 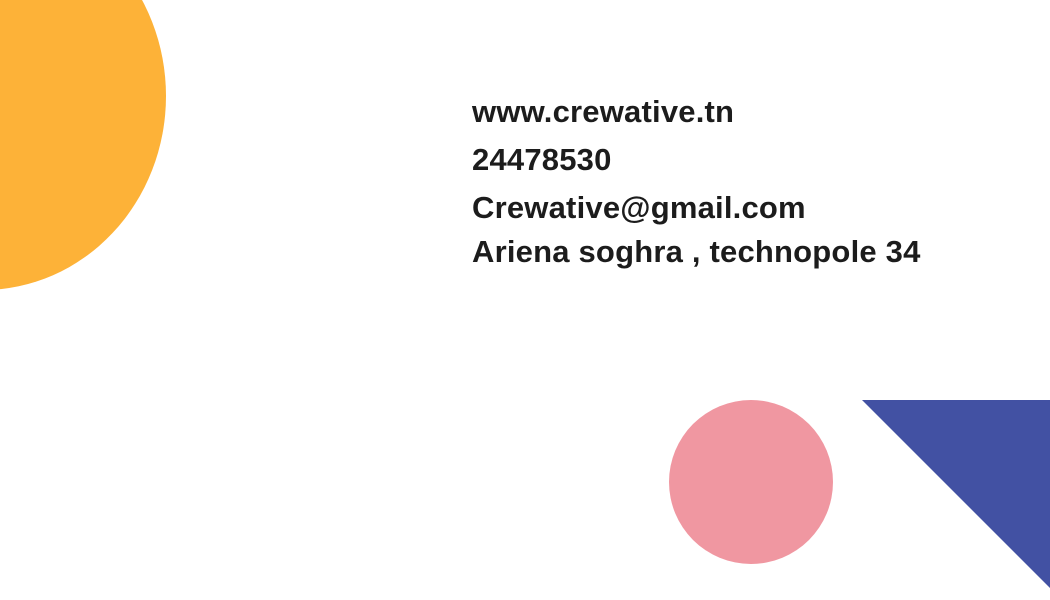 What do you see at coordinates (751, 482) in the screenshot?
I see `pink-circle-decoration` at bounding box center [751, 482].